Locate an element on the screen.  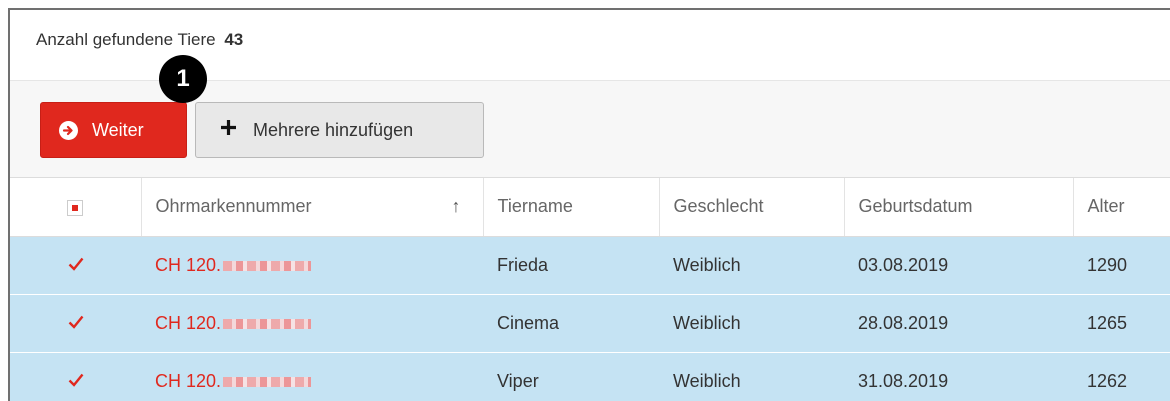
table-row: CH 120. Frieda Weiblich 03.08.2019 1290 is located at coordinates (590, 264).